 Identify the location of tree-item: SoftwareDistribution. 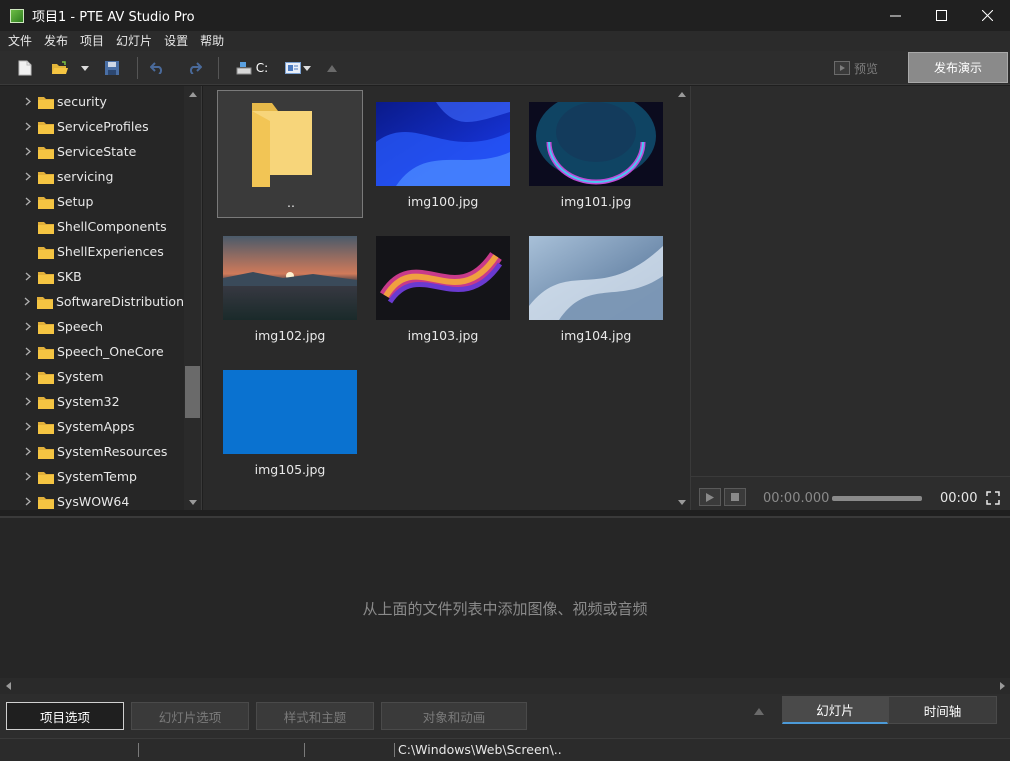
(92, 301).